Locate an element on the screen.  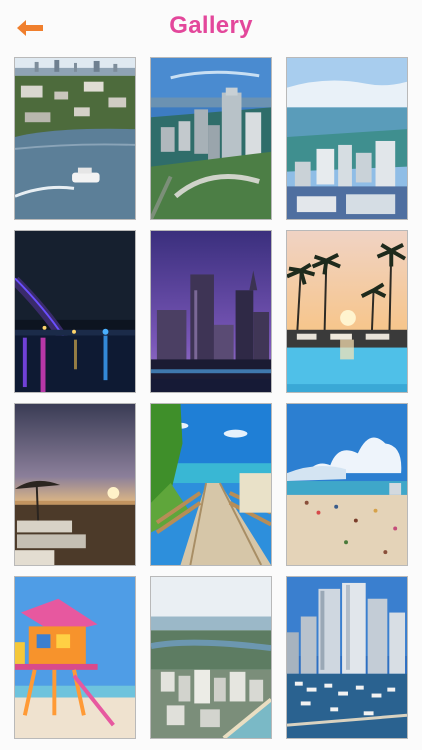
gallery-thumbnail-skyline-at-dusk is located at coordinates (211, 311).